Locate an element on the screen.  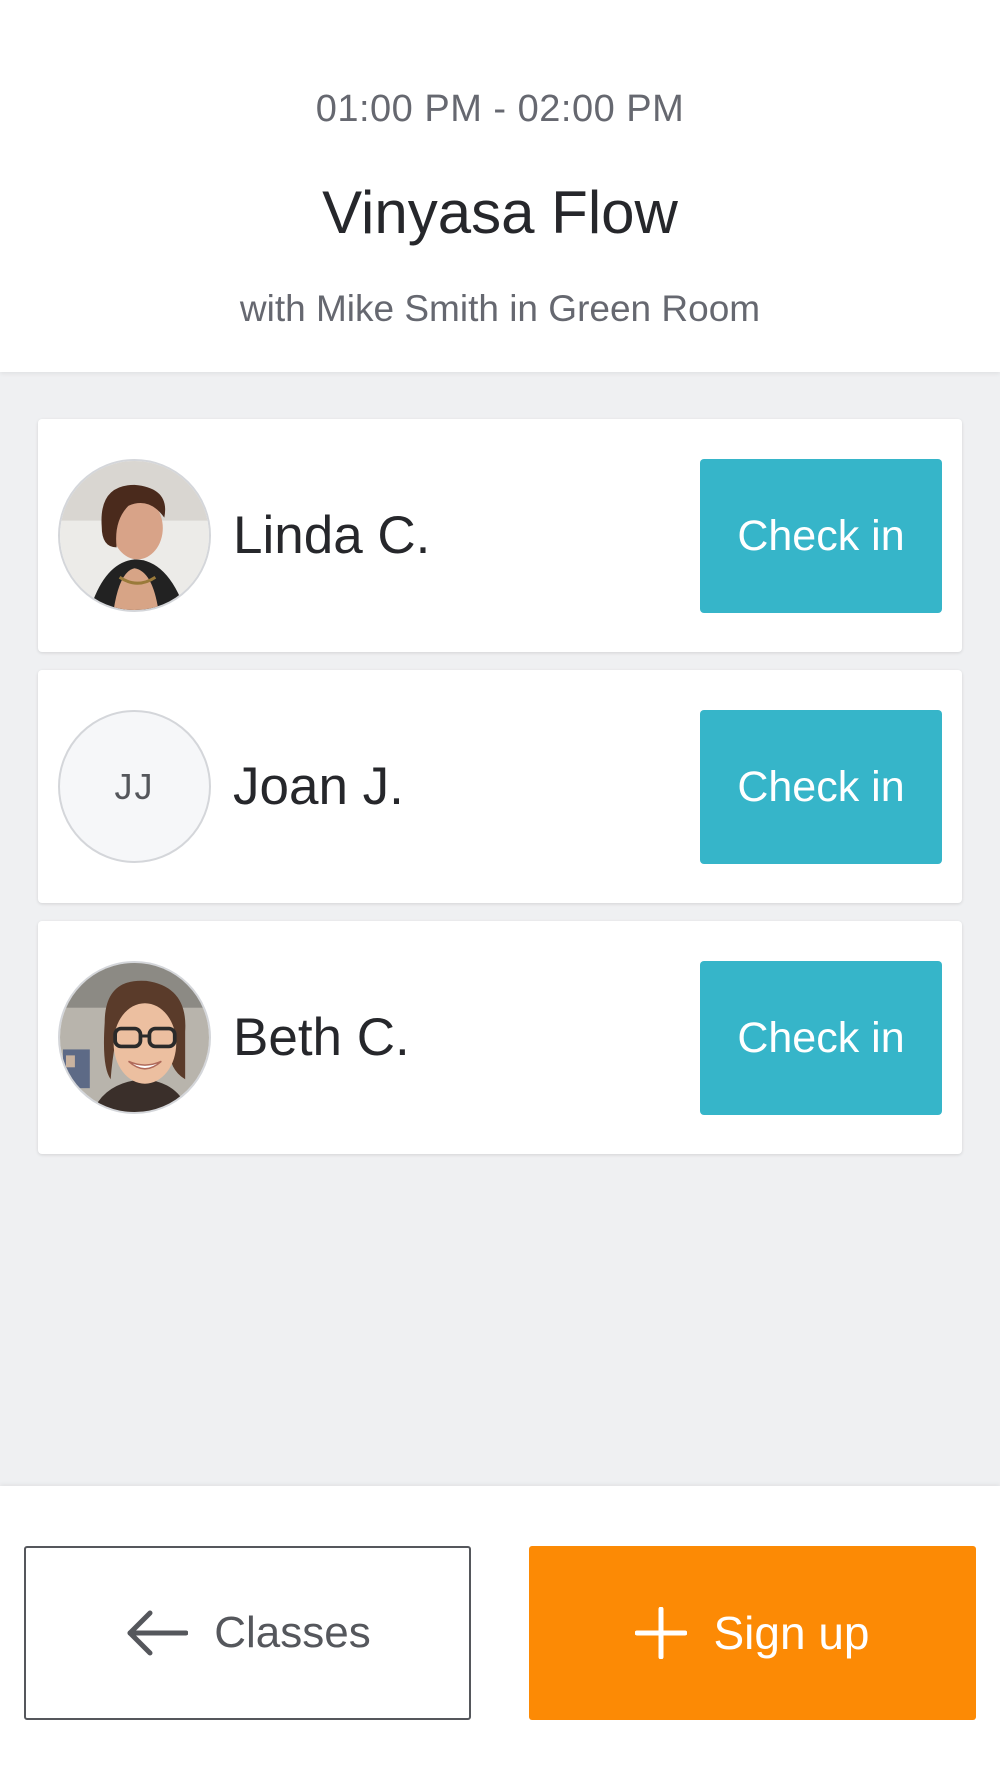
back-to-classes-label: Classes is located at coordinates (292, 1632).